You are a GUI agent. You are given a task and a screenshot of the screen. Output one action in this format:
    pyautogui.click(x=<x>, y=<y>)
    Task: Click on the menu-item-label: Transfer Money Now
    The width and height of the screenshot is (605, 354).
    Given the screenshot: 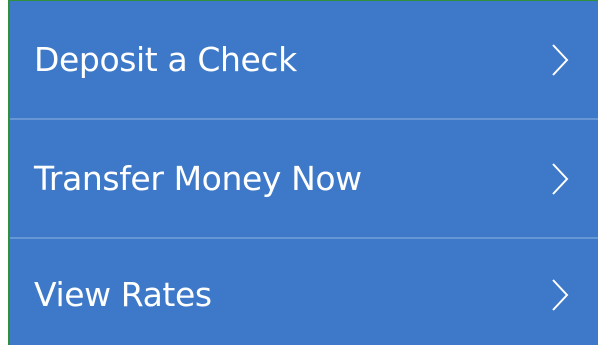 What is the action you would take?
    pyautogui.click(x=198, y=178)
    